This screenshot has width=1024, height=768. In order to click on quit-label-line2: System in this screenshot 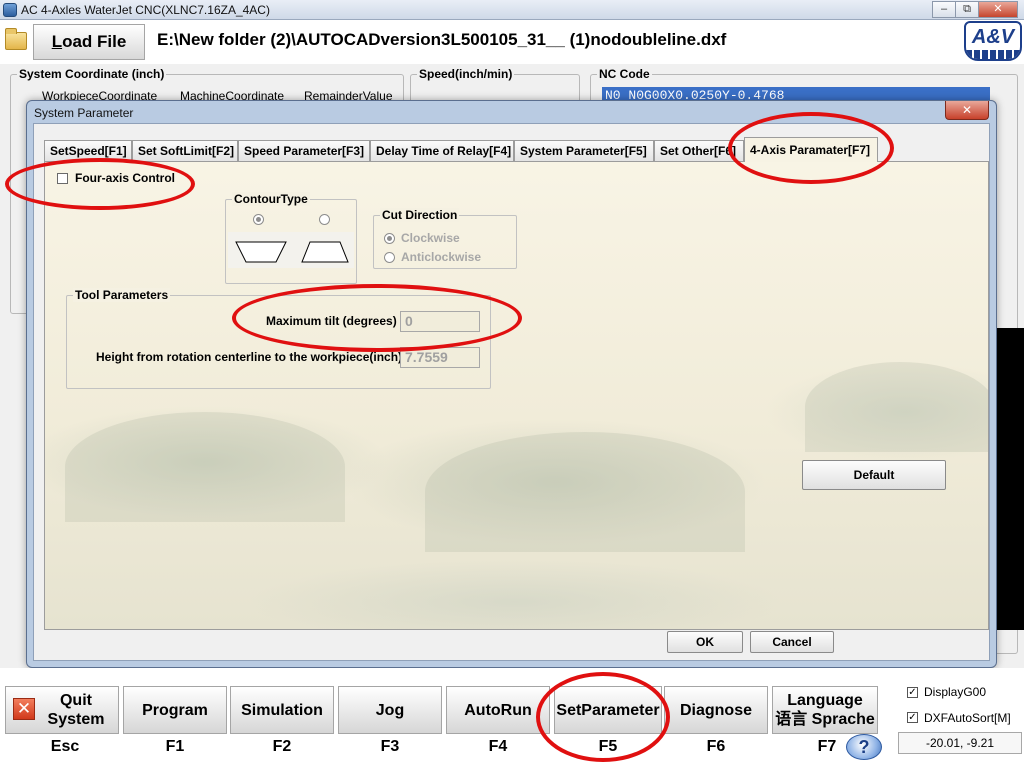, I will do `click(76, 719)`.